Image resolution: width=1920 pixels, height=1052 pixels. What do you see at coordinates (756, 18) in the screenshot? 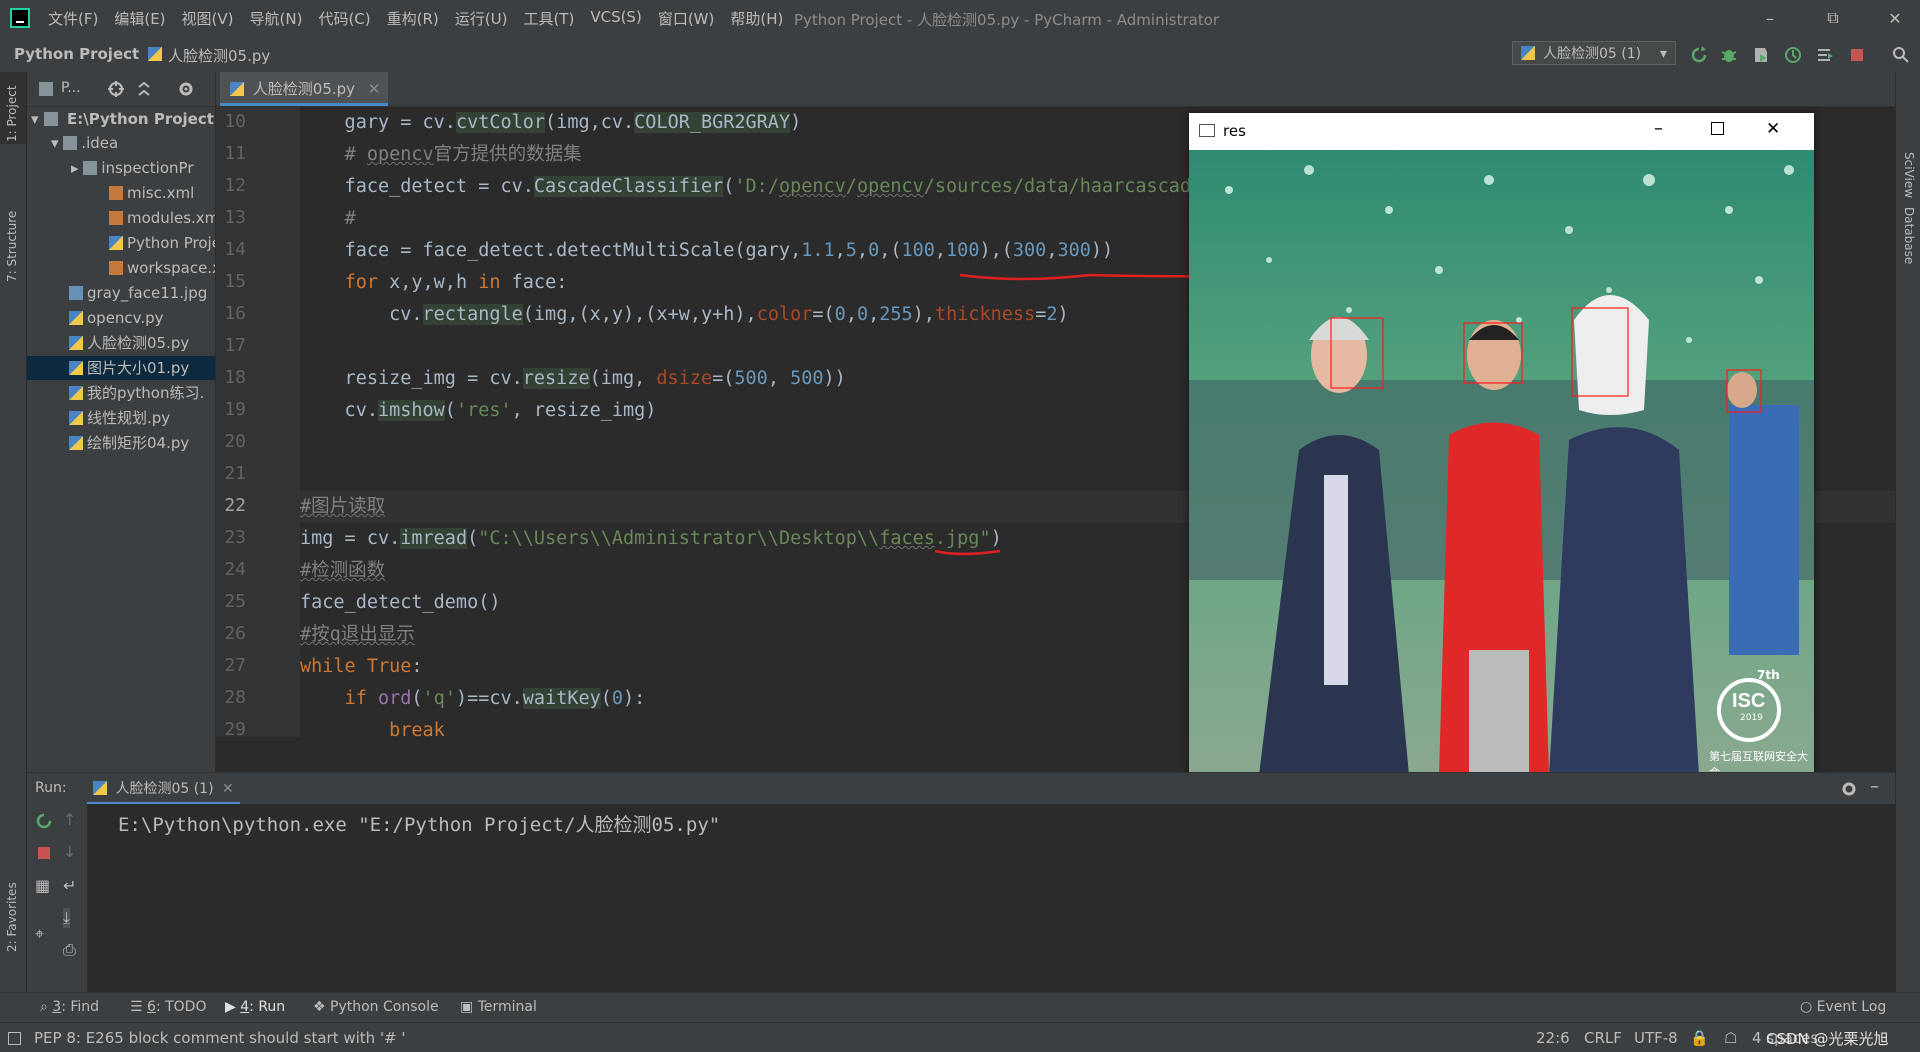
I see `menu-item-10: 帮助(H)` at bounding box center [756, 18].